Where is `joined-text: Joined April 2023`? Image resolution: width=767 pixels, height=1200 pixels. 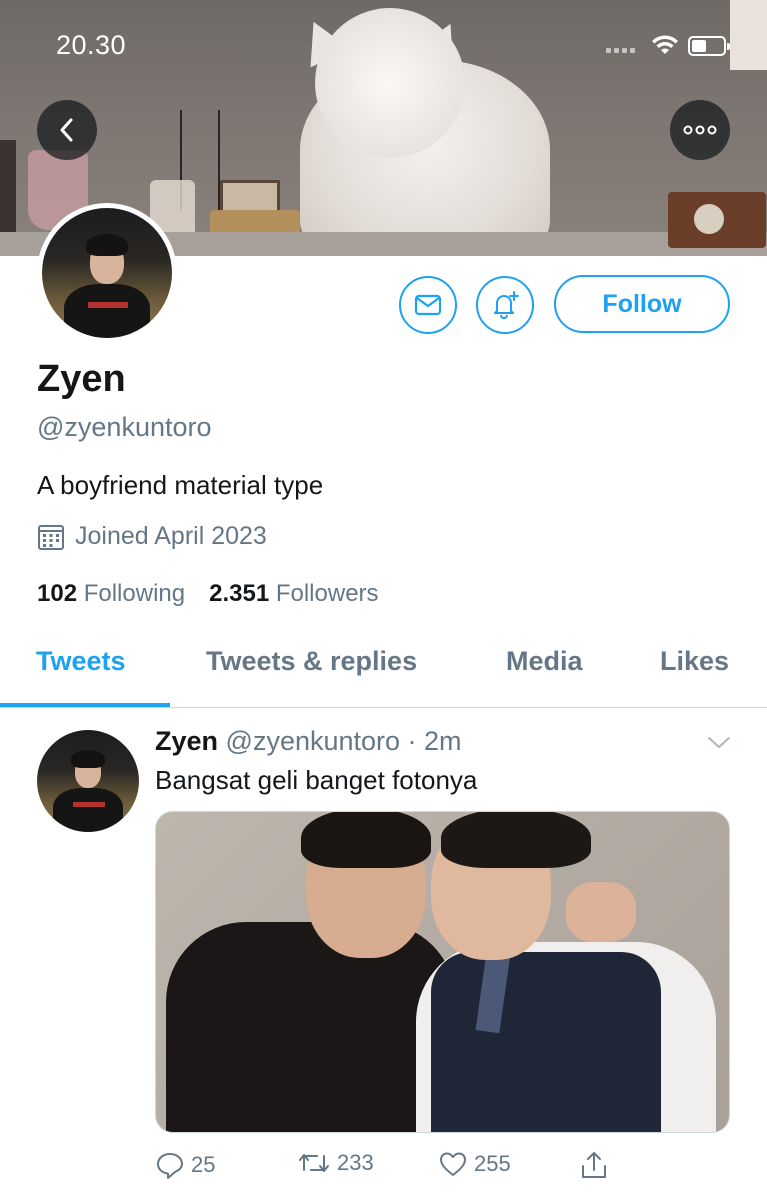 joined-text: Joined April 2023 is located at coordinates (171, 536).